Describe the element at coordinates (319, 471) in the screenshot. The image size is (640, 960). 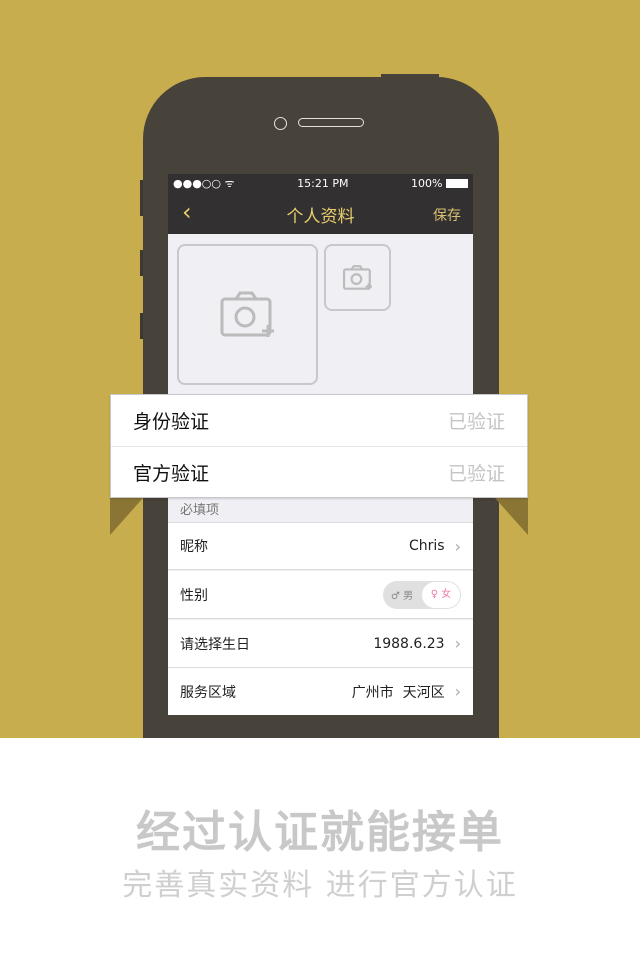
I see `official-verify-row: 官方验证 已验证` at that location.